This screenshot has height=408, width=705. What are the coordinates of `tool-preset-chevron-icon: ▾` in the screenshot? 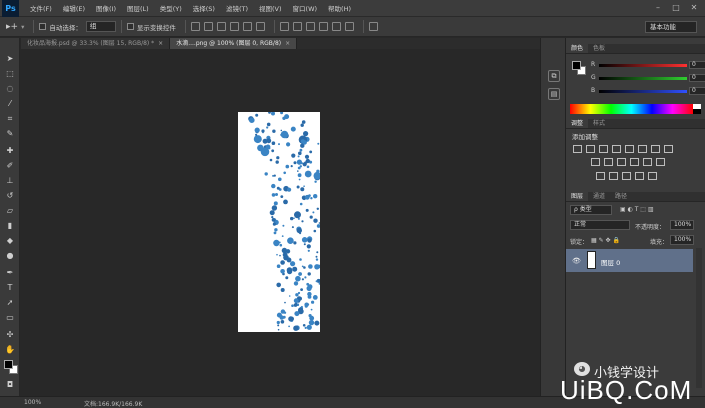 It's located at (22, 27).